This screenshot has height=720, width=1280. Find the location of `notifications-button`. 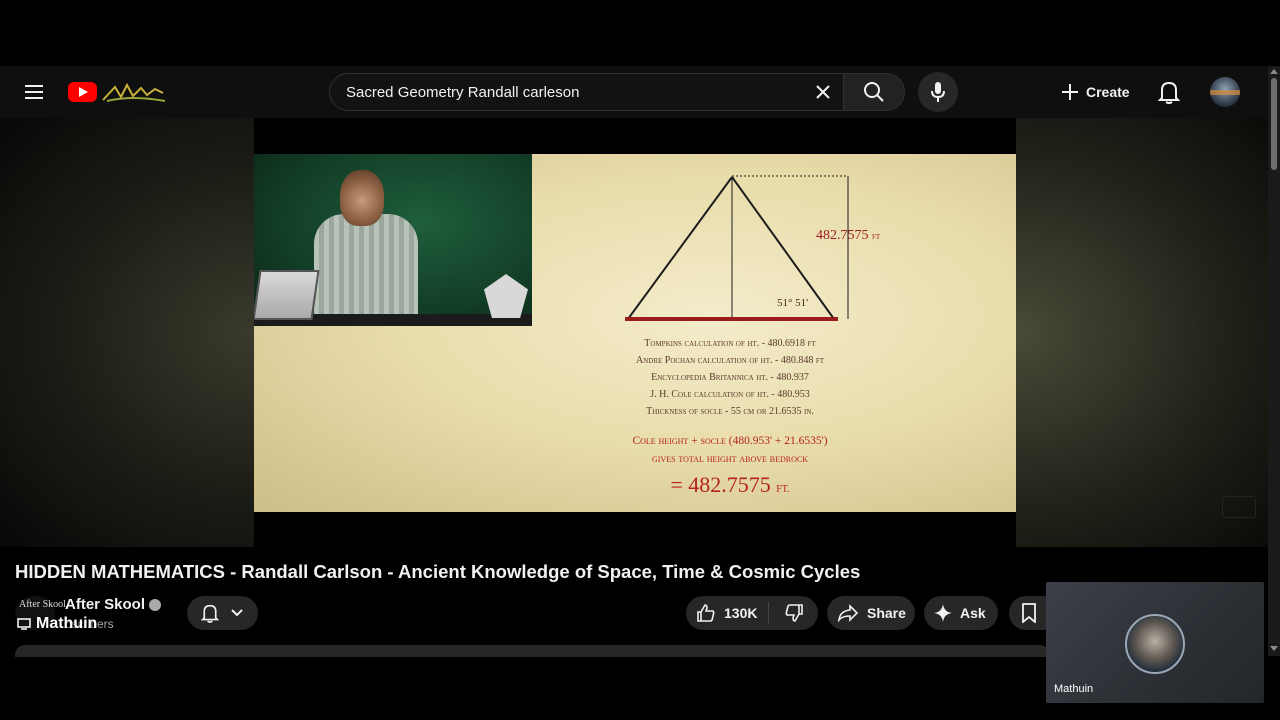

notifications-button is located at coordinates (1169, 92).